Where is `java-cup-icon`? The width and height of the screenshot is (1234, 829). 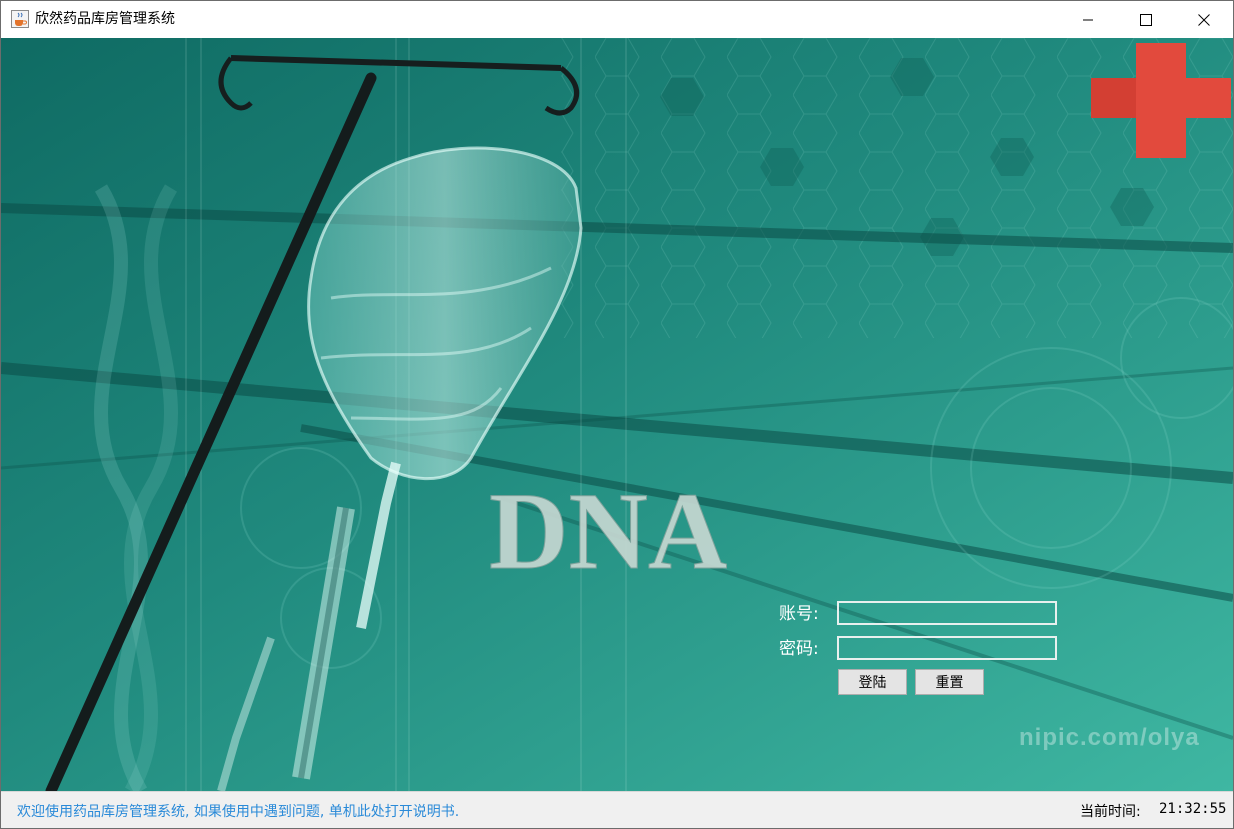
java-cup-icon is located at coordinates (20, 19).